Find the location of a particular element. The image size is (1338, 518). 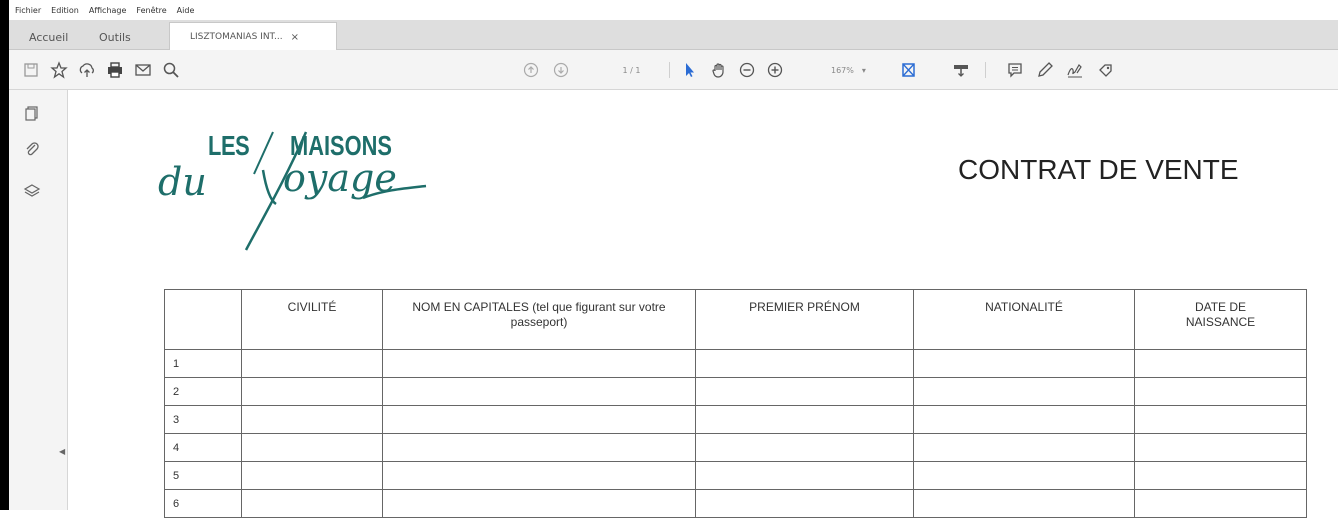

table-row: 1 is located at coordinates (735, 363).